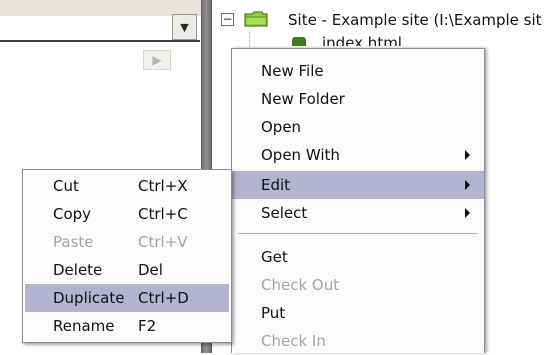 This screenshot has width=560, height=355. I want to click on menu-item-edit: Edit, so click(358, 185).